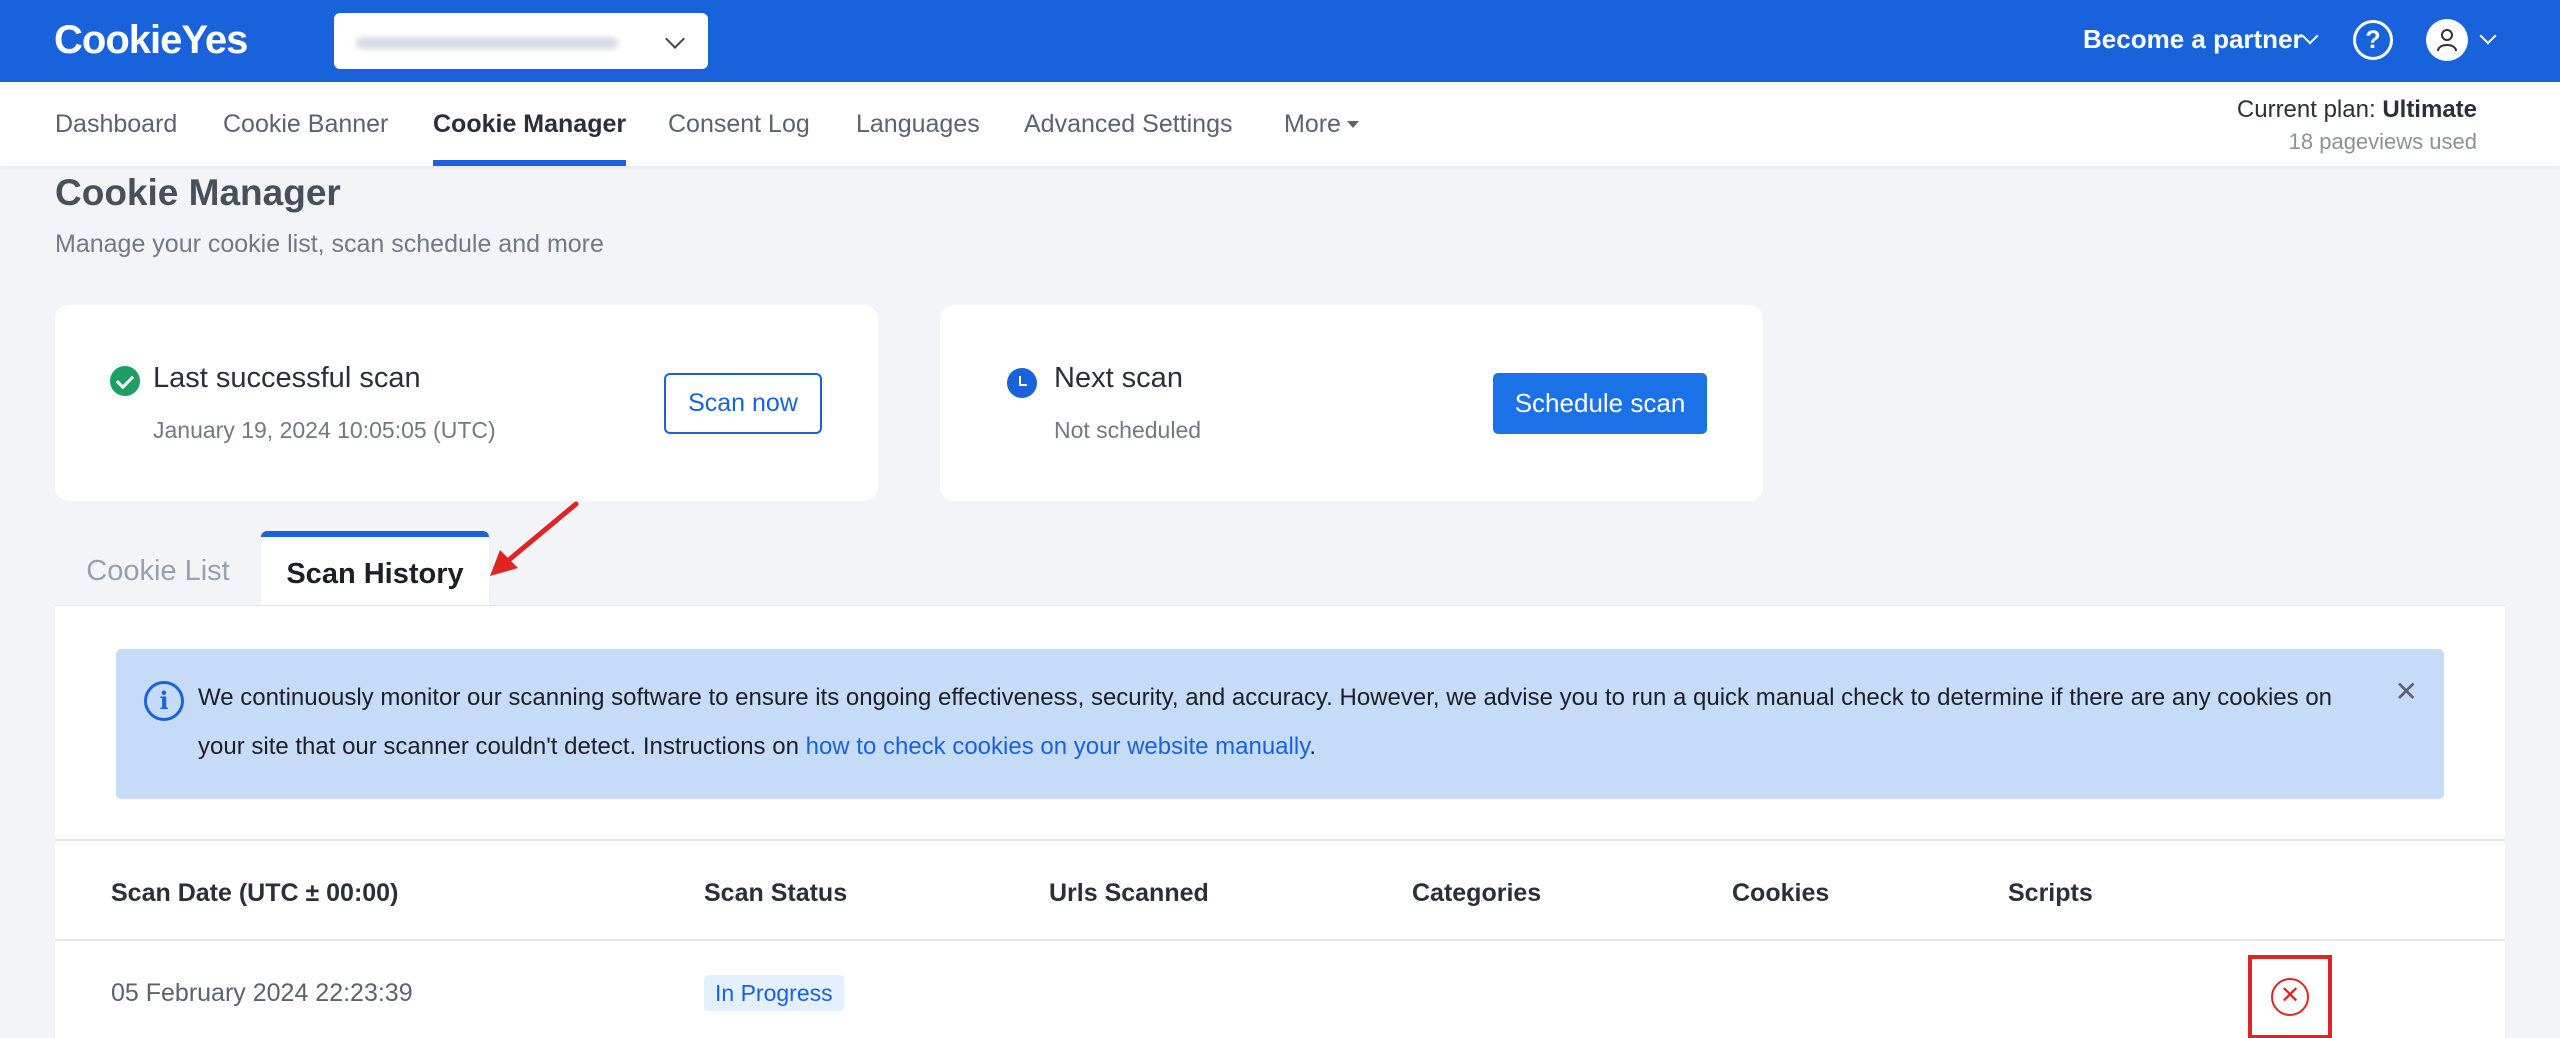 The height and width of the screenshot is (1038, 2560). Describe the element at coordinates (125, 381) in the screenshot. I see `check-circle-icon` at that location.